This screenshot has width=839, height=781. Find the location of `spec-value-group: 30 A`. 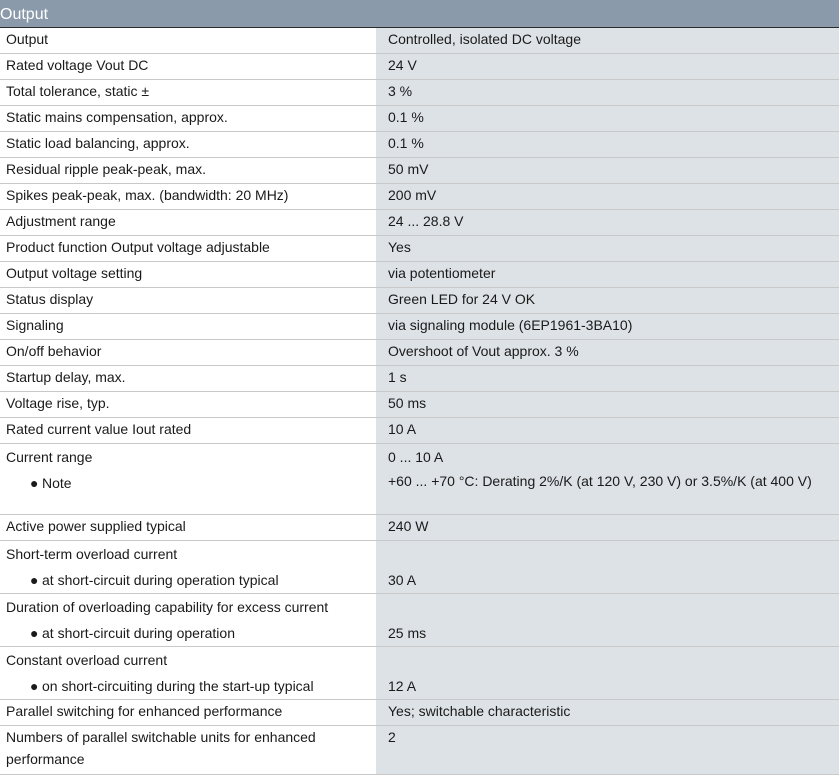

spec-value-group: 30 A is located at coordinates (607, 567).